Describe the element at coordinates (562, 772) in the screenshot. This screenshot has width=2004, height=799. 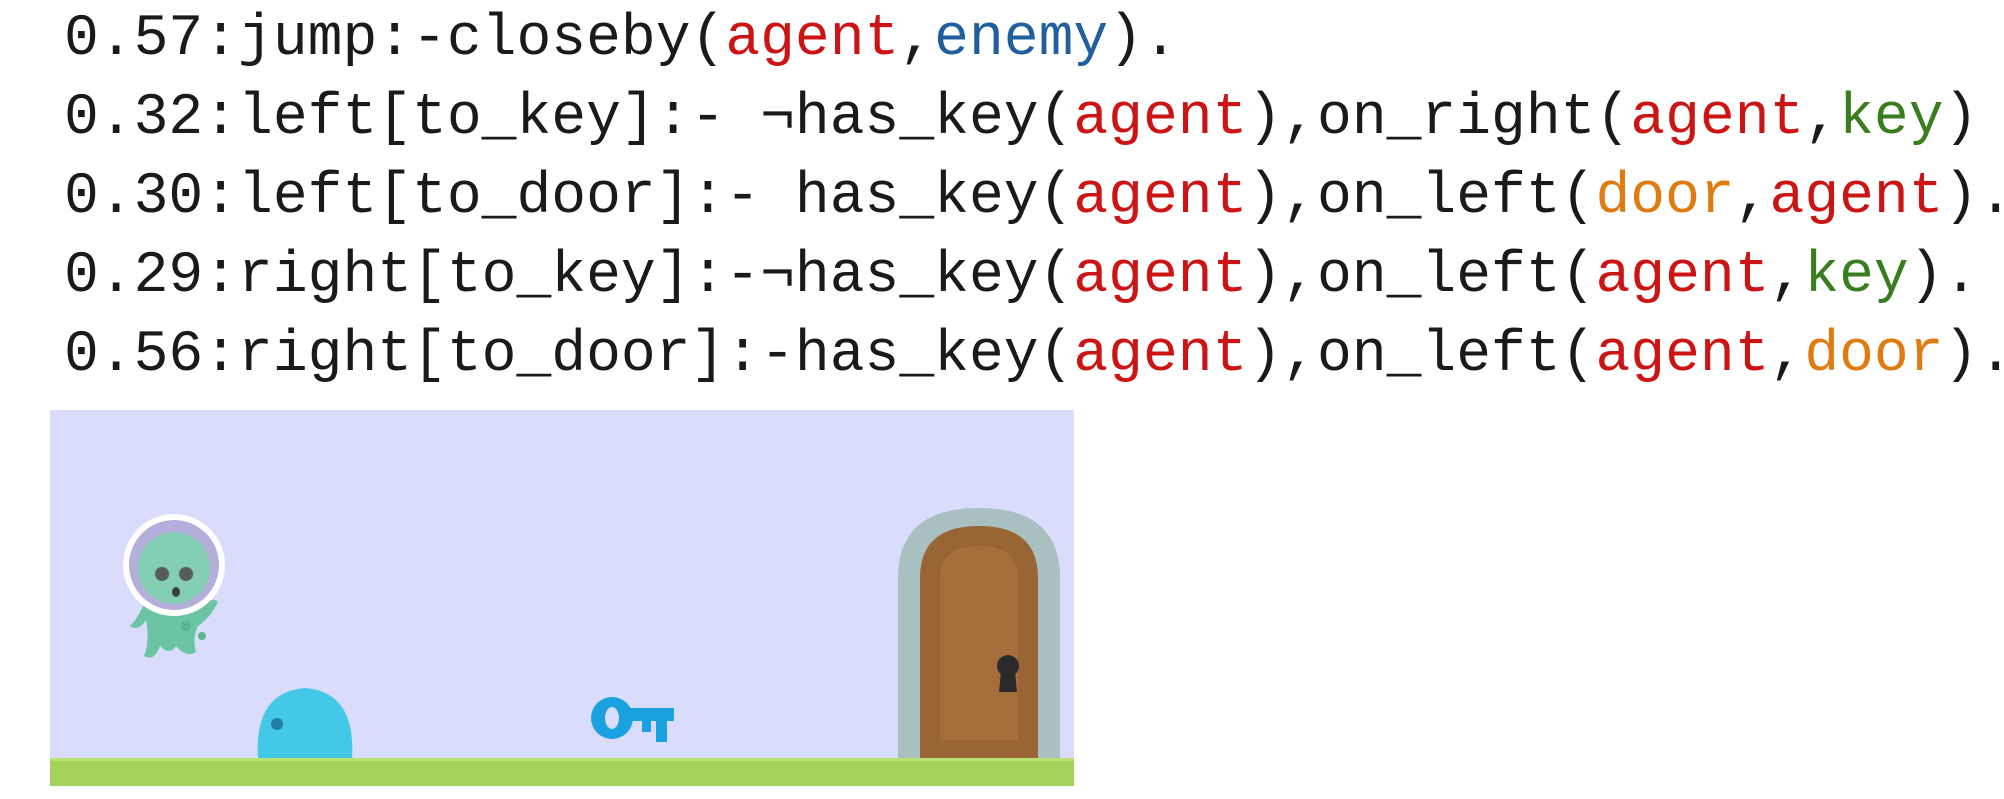
I see `ground` at that location.